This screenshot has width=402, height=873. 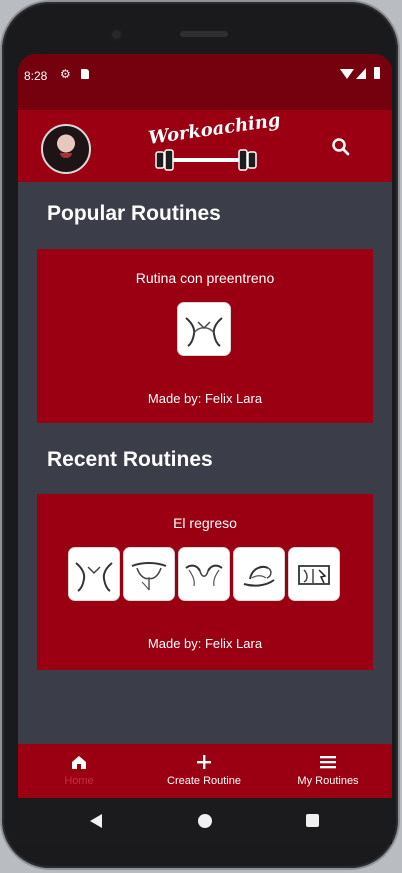 I want to click on quad-muscle-icon, so click(x=314, y=574).